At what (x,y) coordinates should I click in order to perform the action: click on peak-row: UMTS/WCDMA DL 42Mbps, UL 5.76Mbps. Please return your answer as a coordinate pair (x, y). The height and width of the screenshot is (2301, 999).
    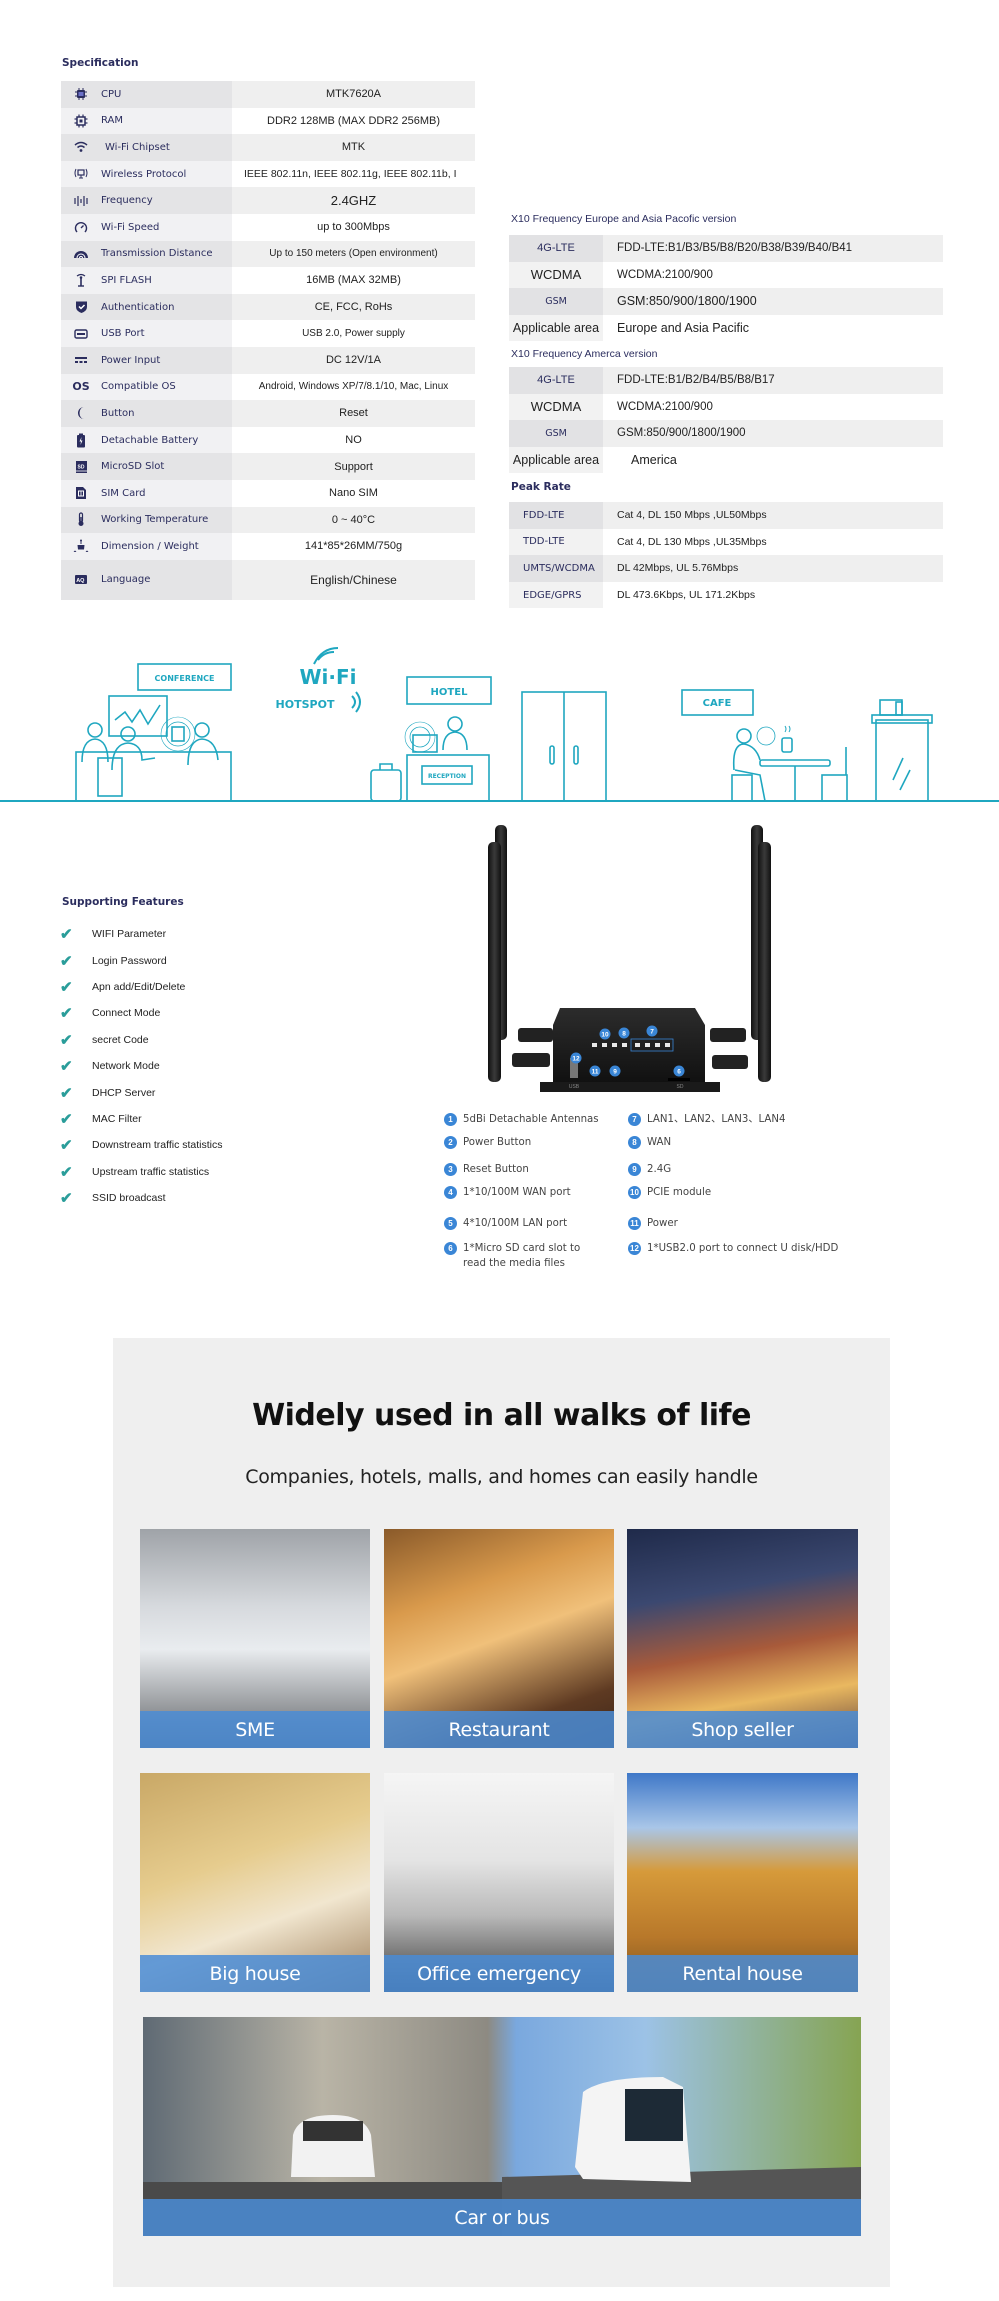
    Looking at the image, I should click on (726, 568).